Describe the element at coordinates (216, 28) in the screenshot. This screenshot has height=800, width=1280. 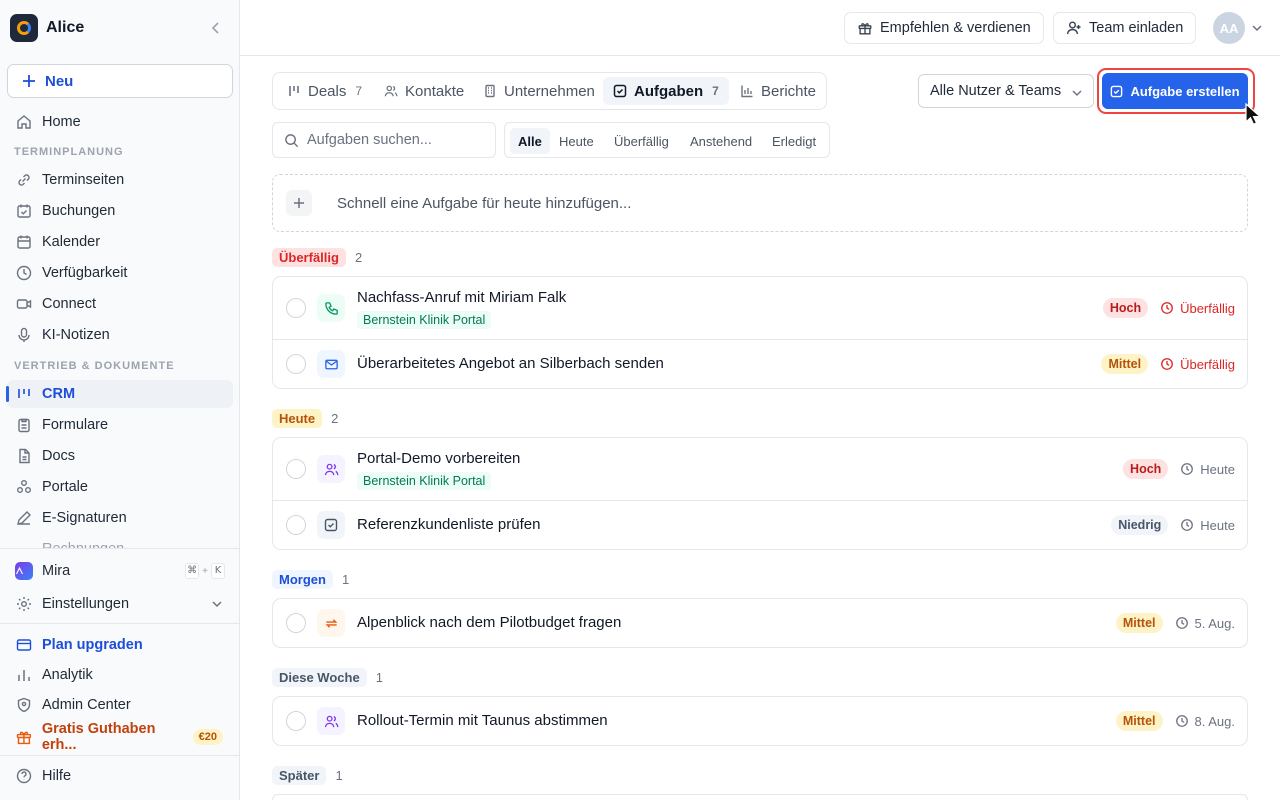
I see `collapse-sidebar-icon` at that location.